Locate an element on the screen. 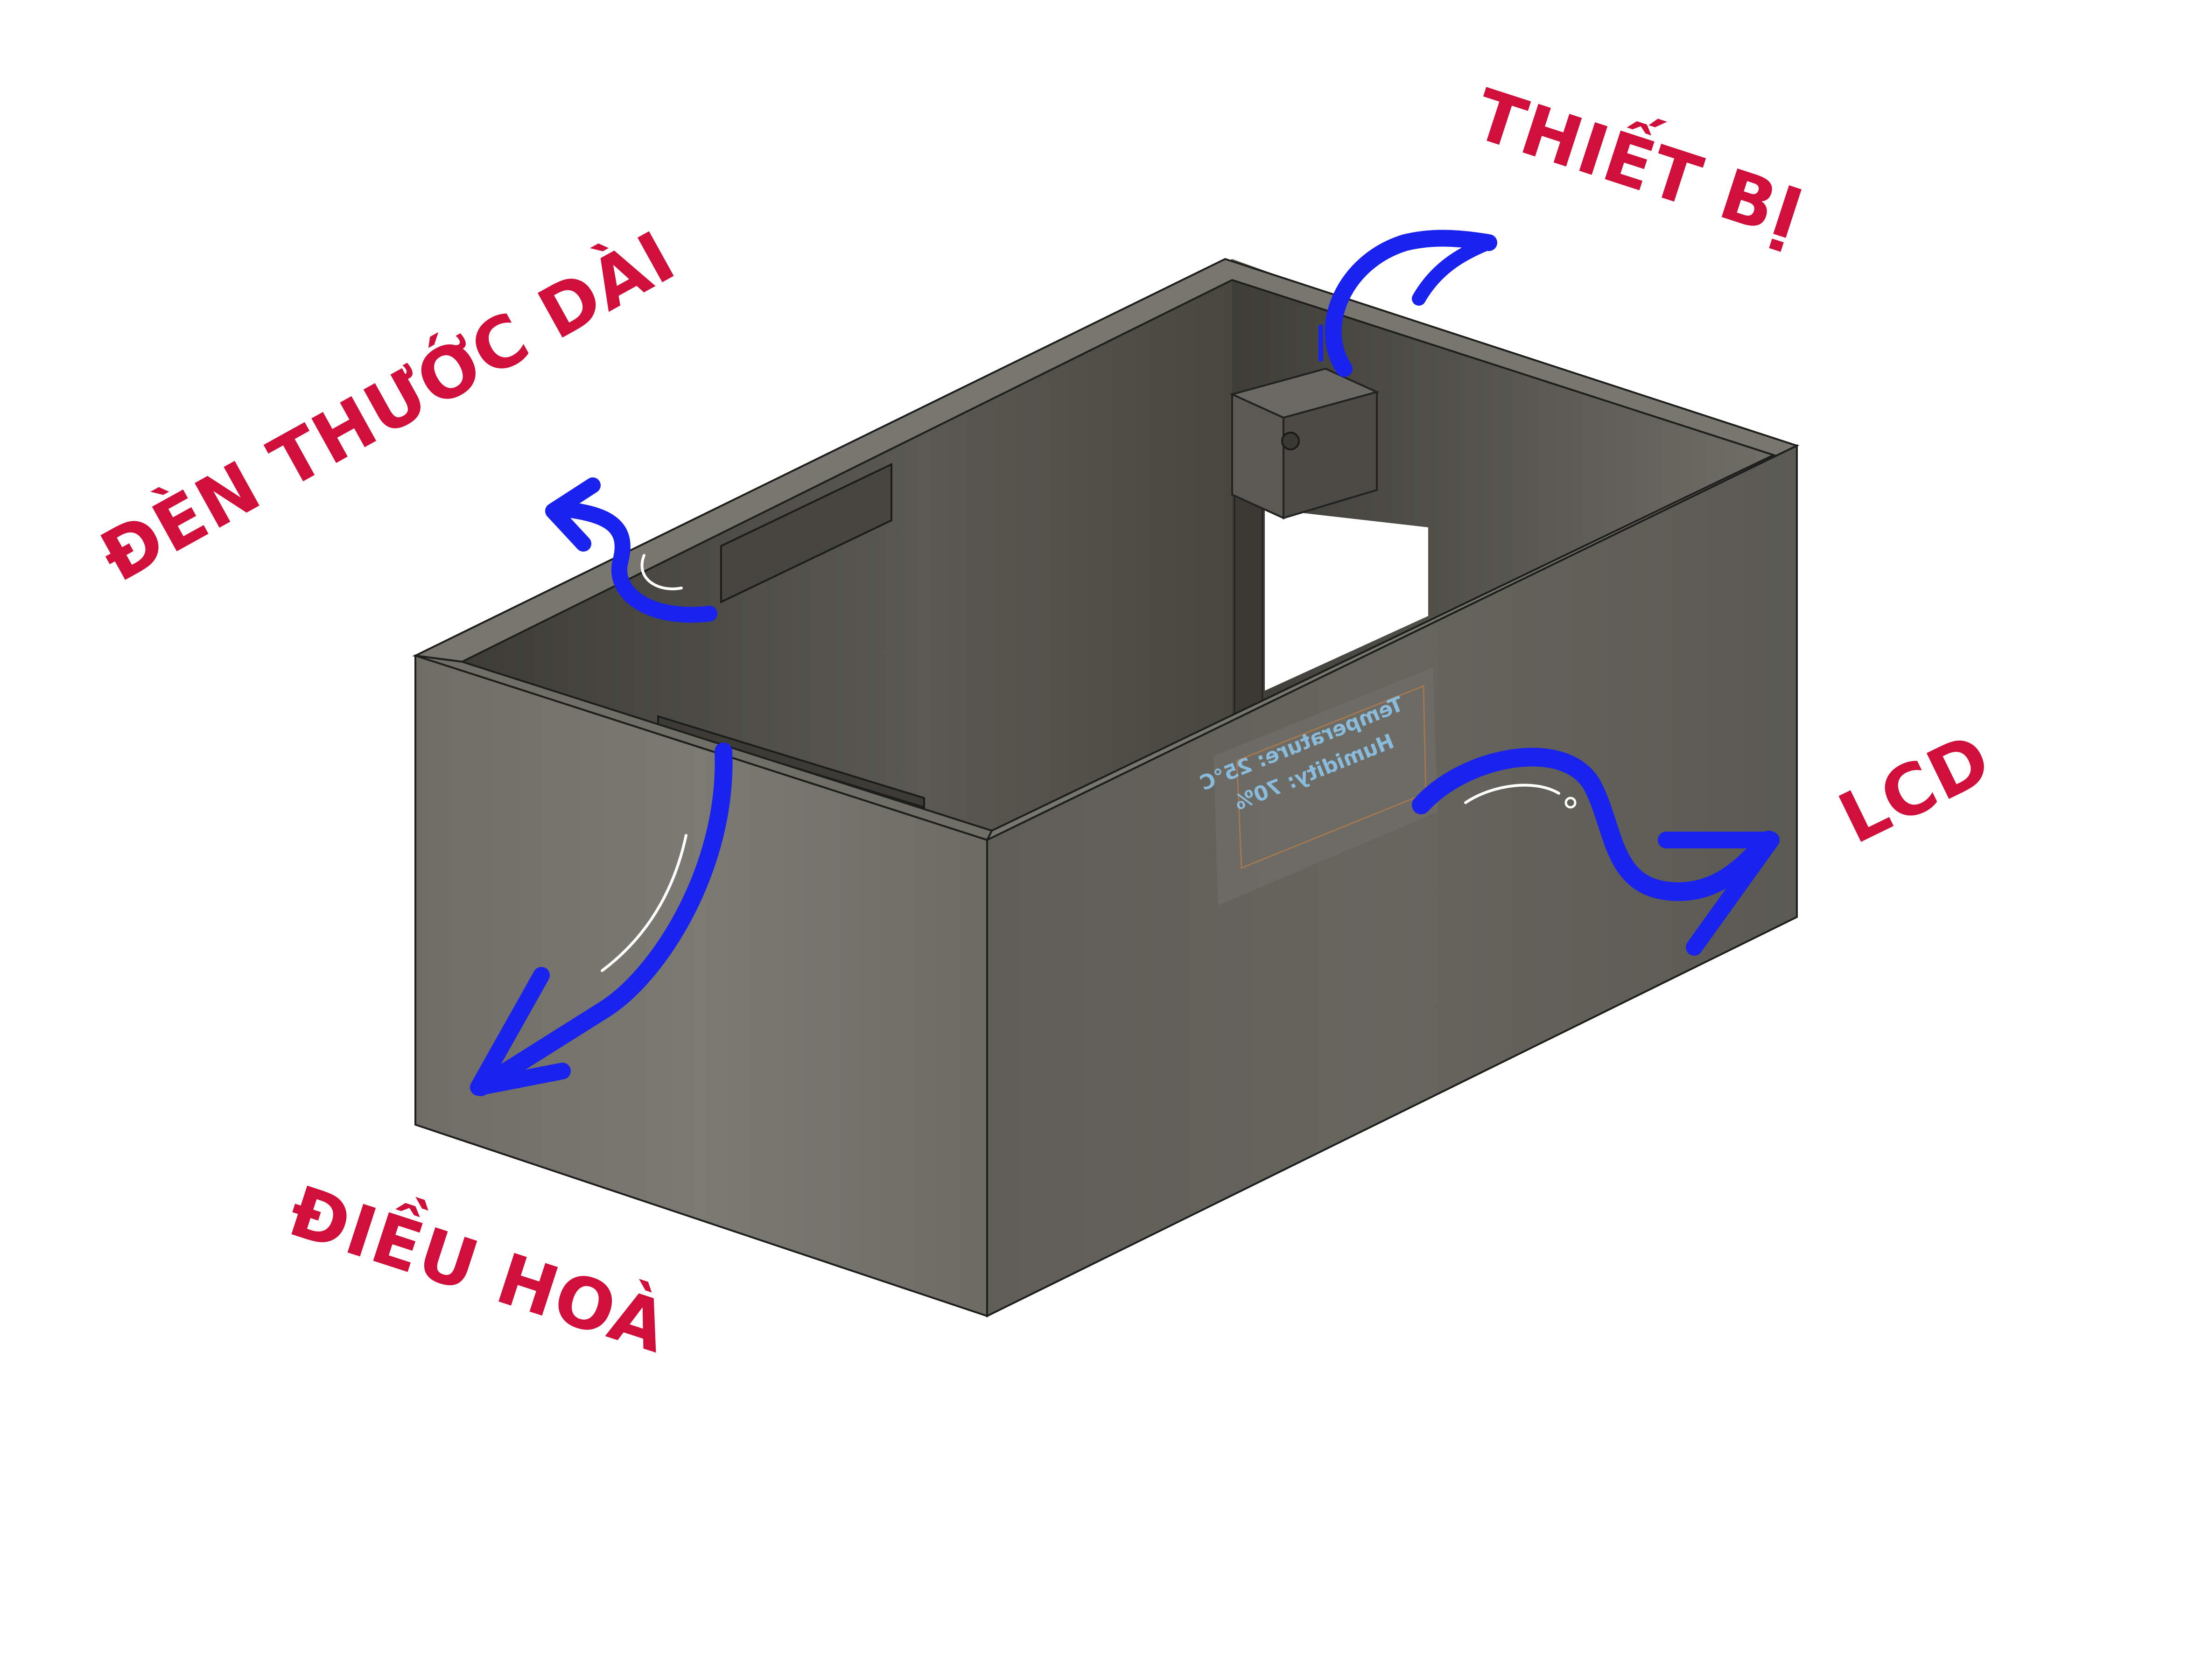  mounting-pole is located at coordinates (1248, 597).